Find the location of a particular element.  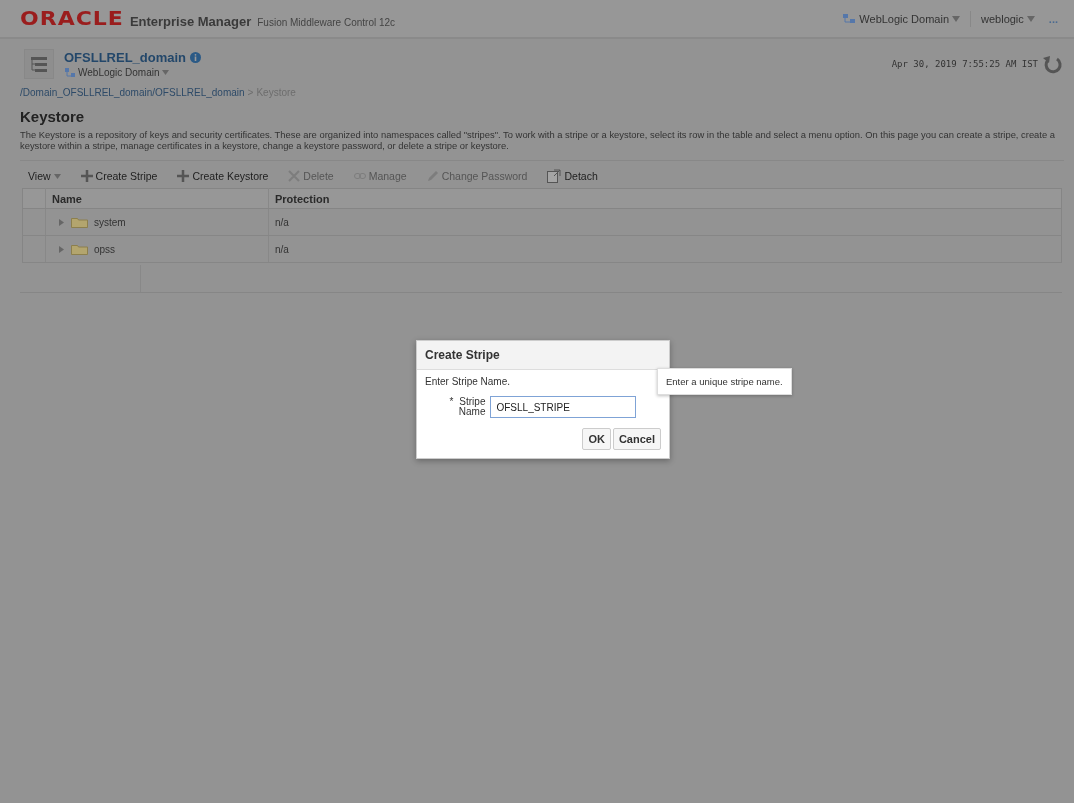

target-navigation-icon is located at coordinates (39, 64).